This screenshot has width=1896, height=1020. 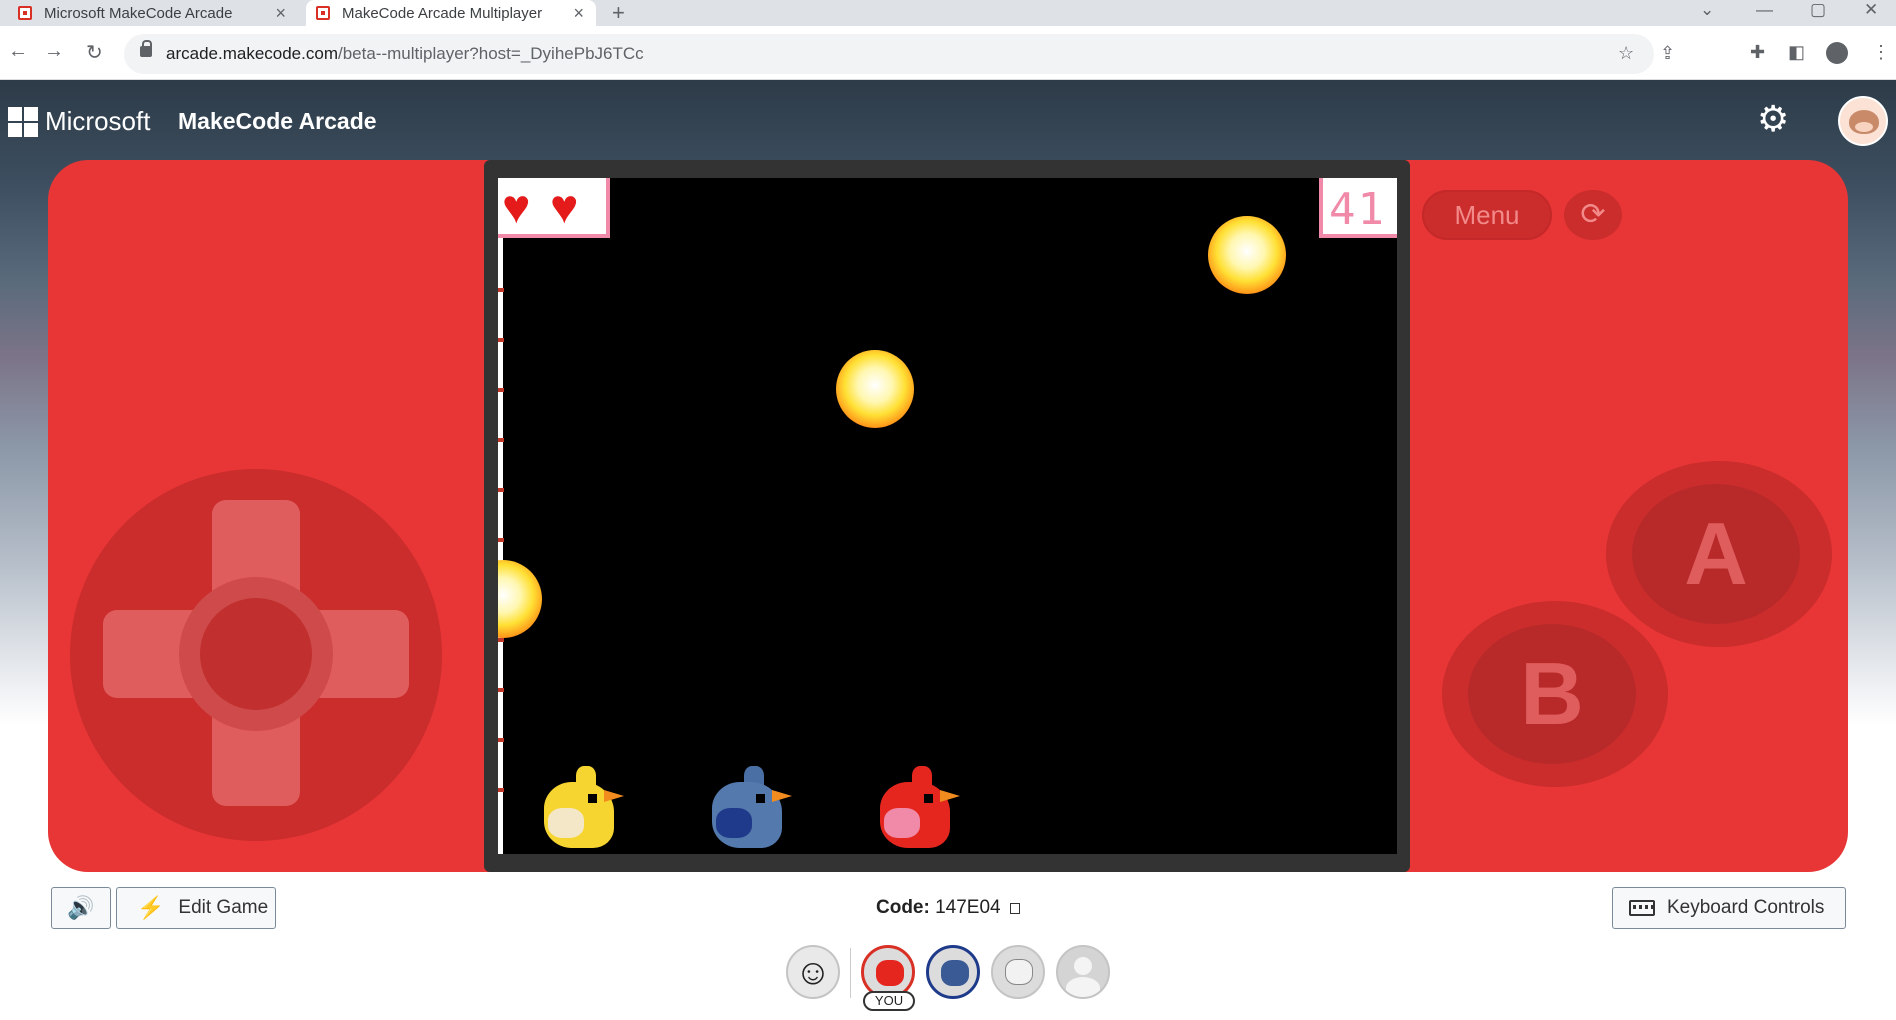 What do you see at coordinates (618, 13) in the screenshot?
I see `new-tab-button: +` at bounding box center [618, 13].